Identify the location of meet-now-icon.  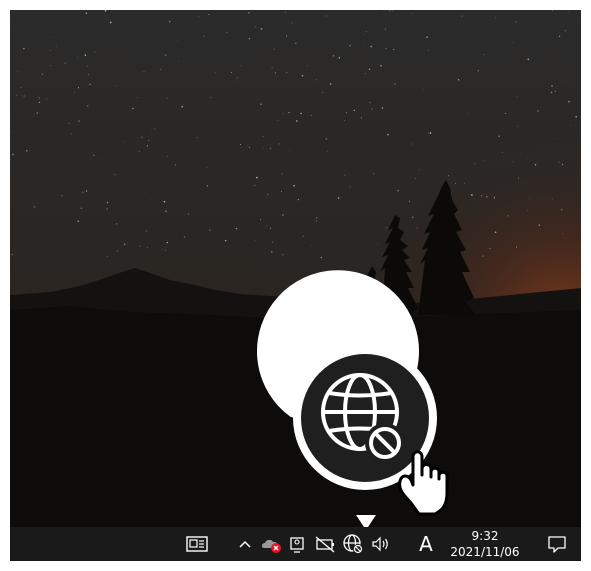
(297, 544).